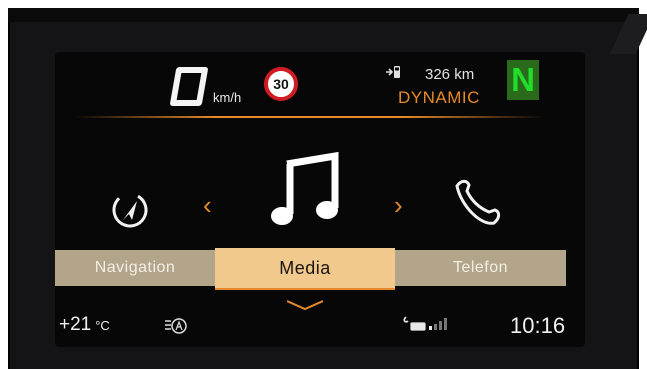  I want to click on chevron-down-icon, so click(305, 307).